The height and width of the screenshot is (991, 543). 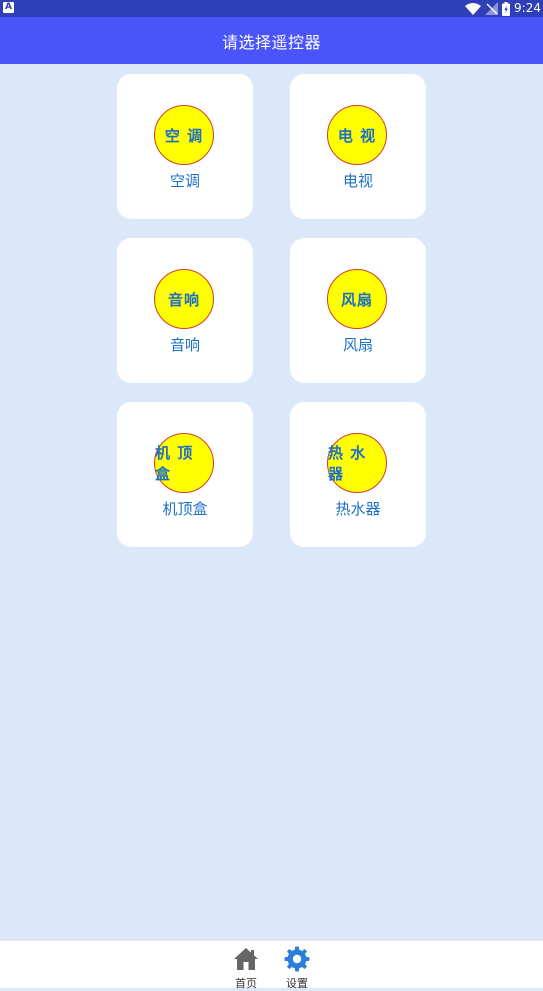 What do you see at coordinates (271, 8) in the screenshot?
I see `status-bar: A 9:24` at bounding box center [271, 8].